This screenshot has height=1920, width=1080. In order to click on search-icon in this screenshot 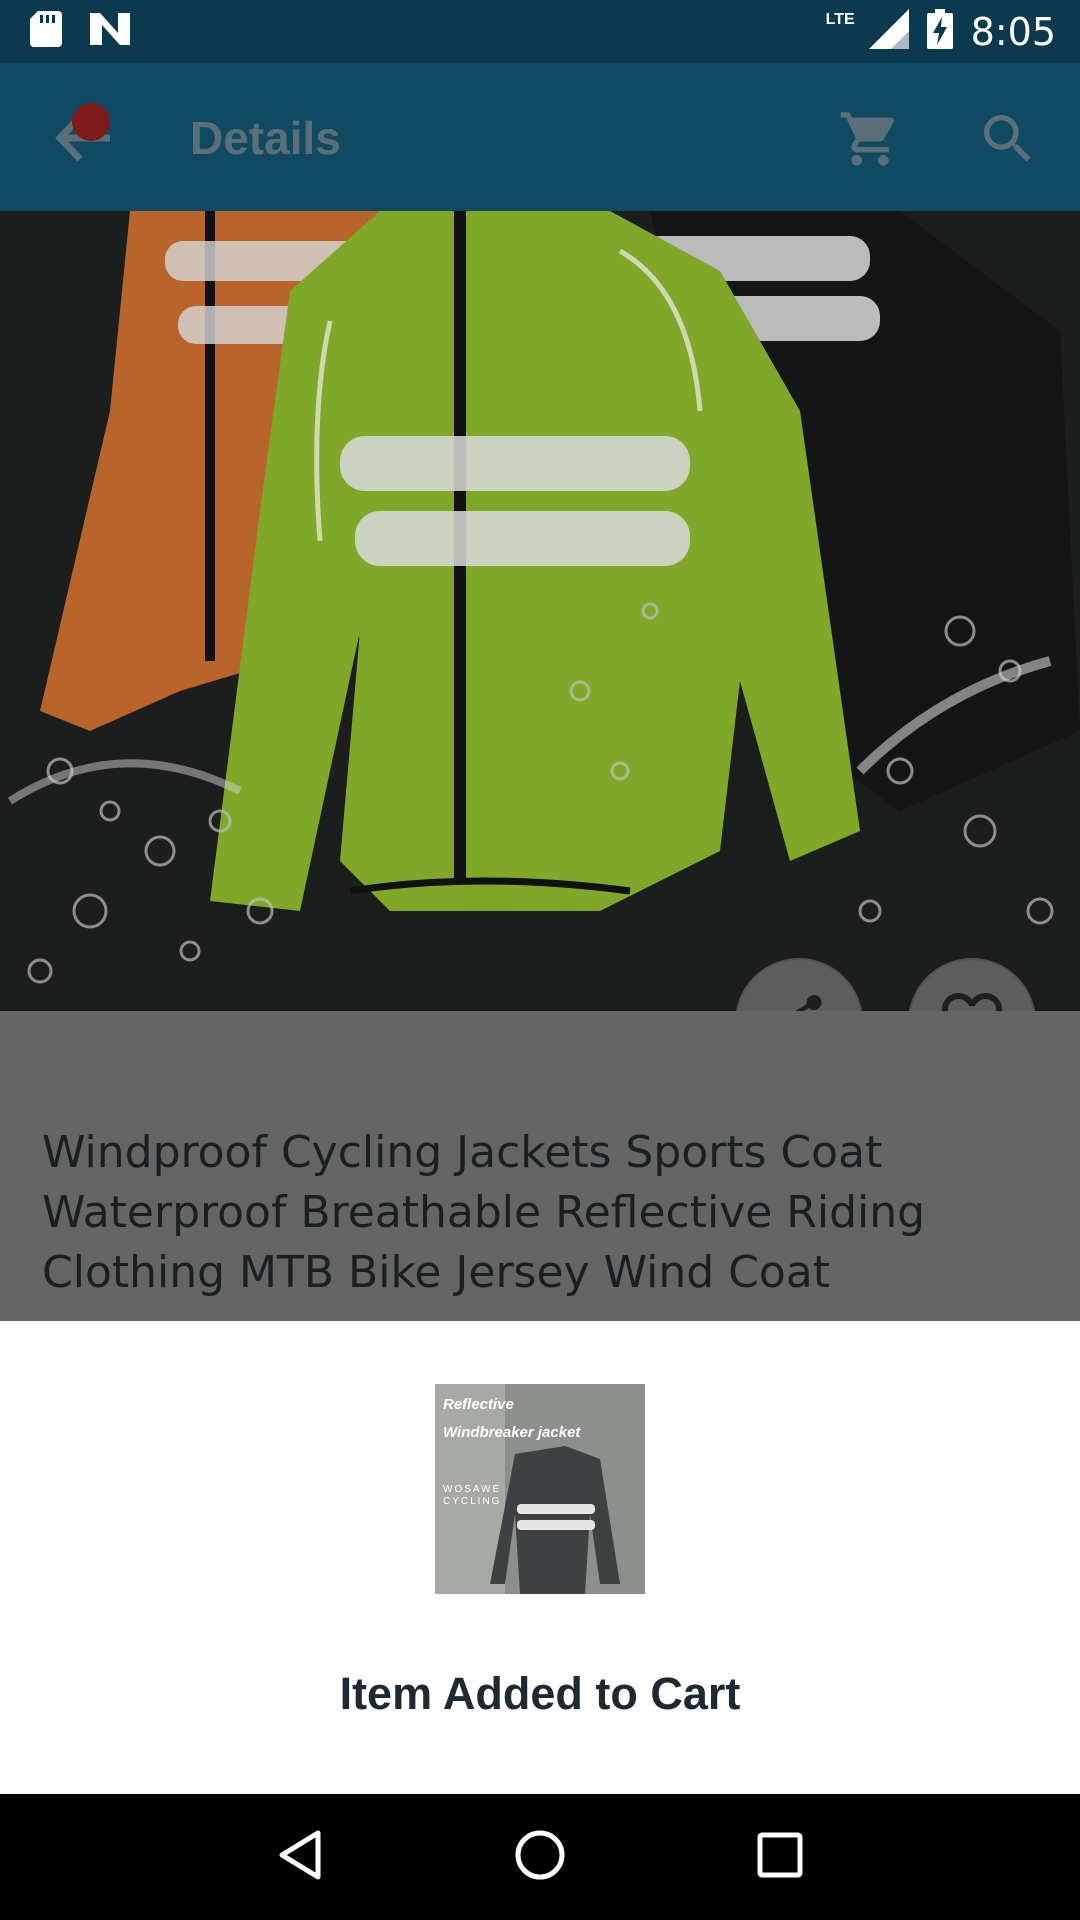, I will do `click(1008, 145)`.